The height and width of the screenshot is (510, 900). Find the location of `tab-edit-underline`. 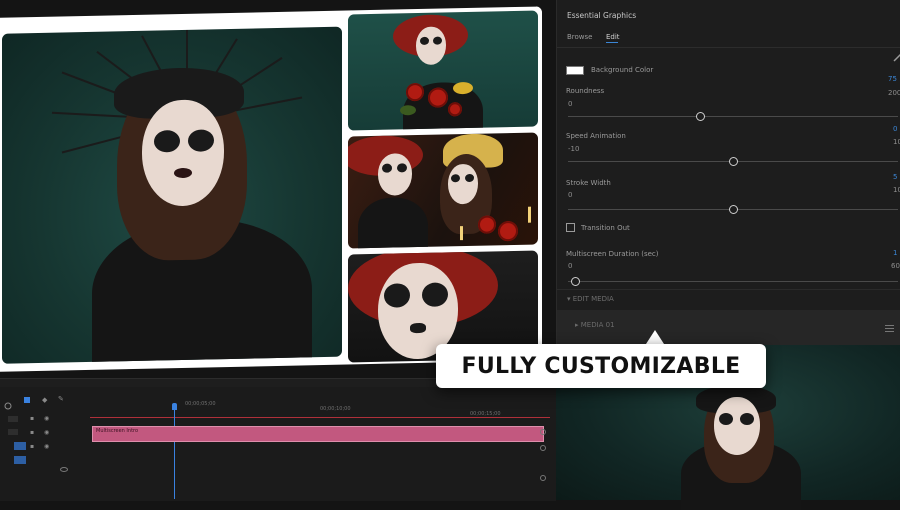

tab-edit-underline is located at coordinates (612, 42).